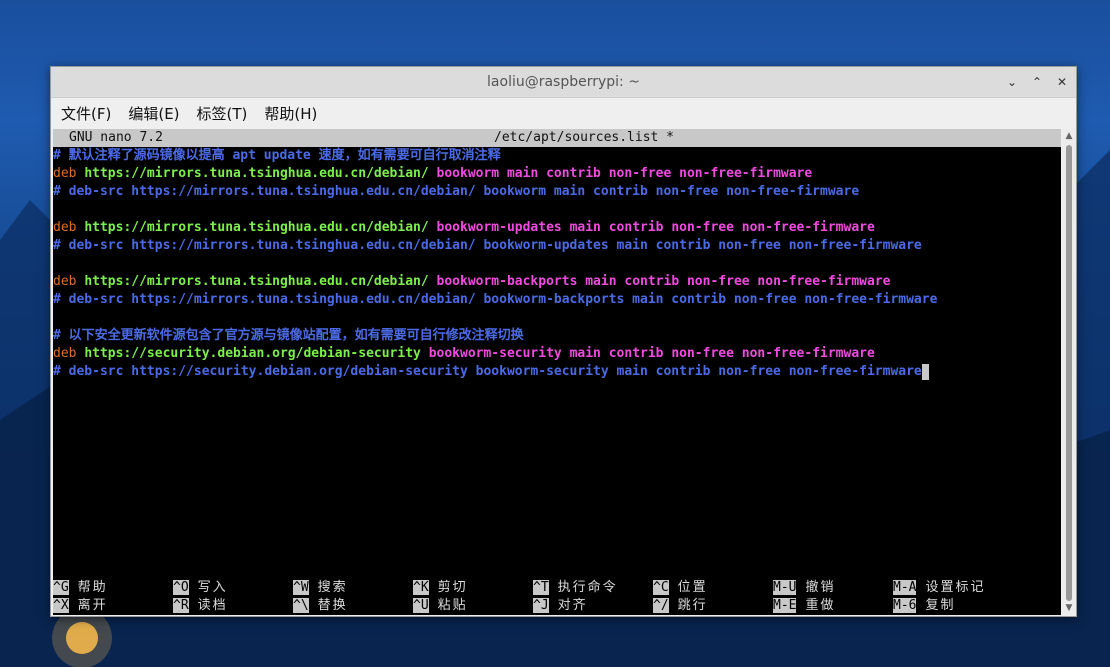  What do you see at coordinates (421, 605) in the screenshot?
I see `shortcut-key: ^U` at bounding box center [421, 605].